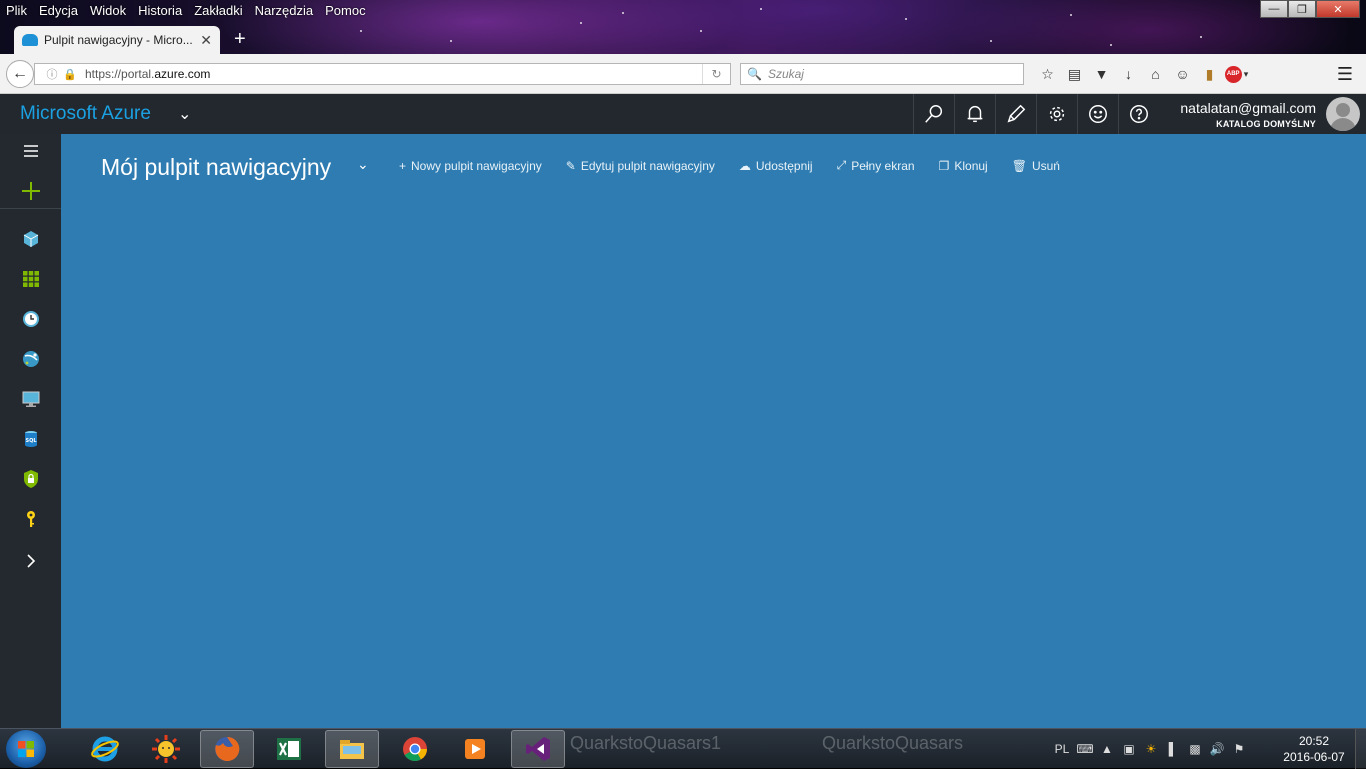 The image size is (1366, 769). I want to click on close-window-button: ✕, so click(1338, 9).